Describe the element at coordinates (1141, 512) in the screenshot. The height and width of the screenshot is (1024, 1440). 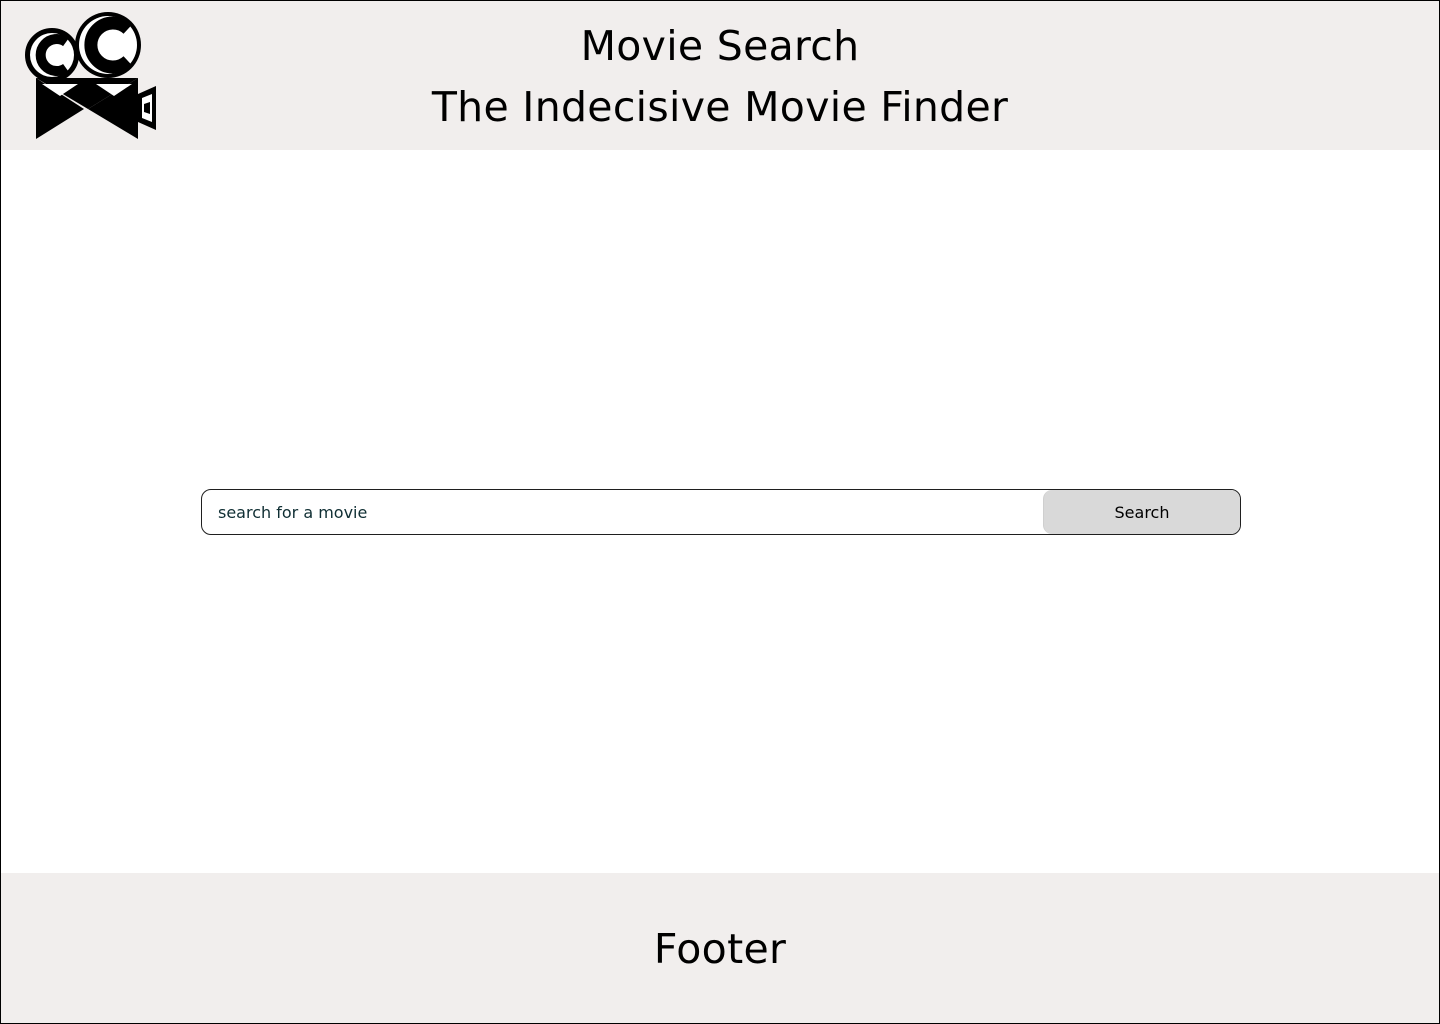
I see `search-button: Search` at that location.